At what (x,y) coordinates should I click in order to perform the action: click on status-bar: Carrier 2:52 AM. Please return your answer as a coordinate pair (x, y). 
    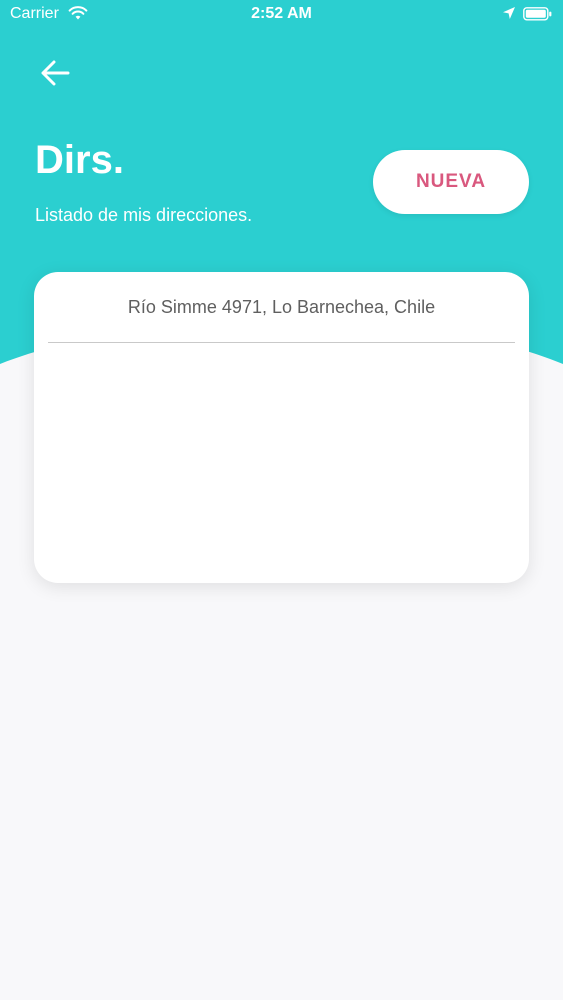
    Looking at the image, I should click on (281, 15).